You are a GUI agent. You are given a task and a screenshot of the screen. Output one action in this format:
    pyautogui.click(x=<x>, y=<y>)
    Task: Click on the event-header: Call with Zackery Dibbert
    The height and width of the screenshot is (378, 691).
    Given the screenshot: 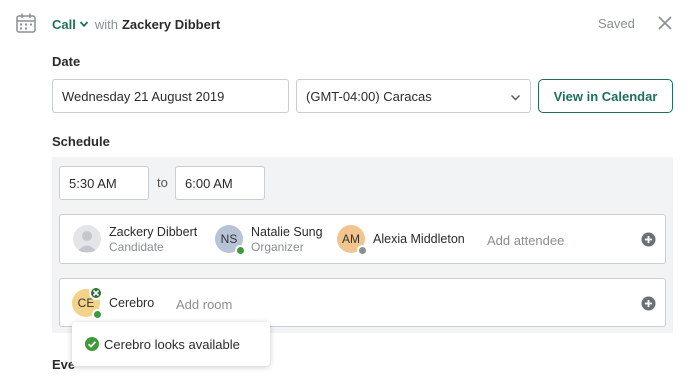 What is the action you would take?
    pyautogui.click(x=136, y=24)
    